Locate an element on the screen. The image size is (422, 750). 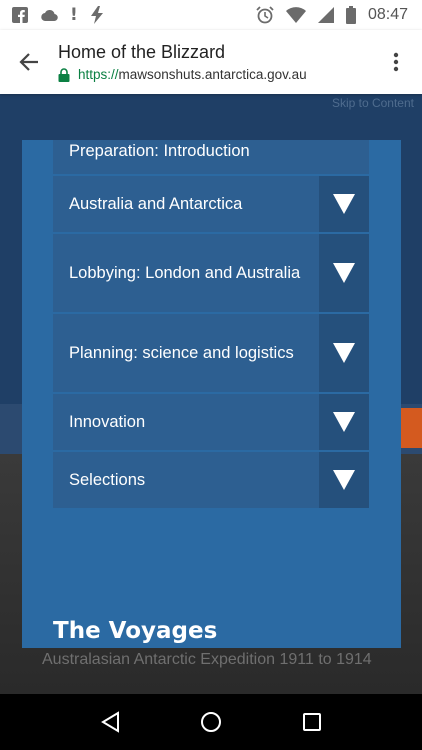
clock: 08:47 is located at coordinates (387, 14).